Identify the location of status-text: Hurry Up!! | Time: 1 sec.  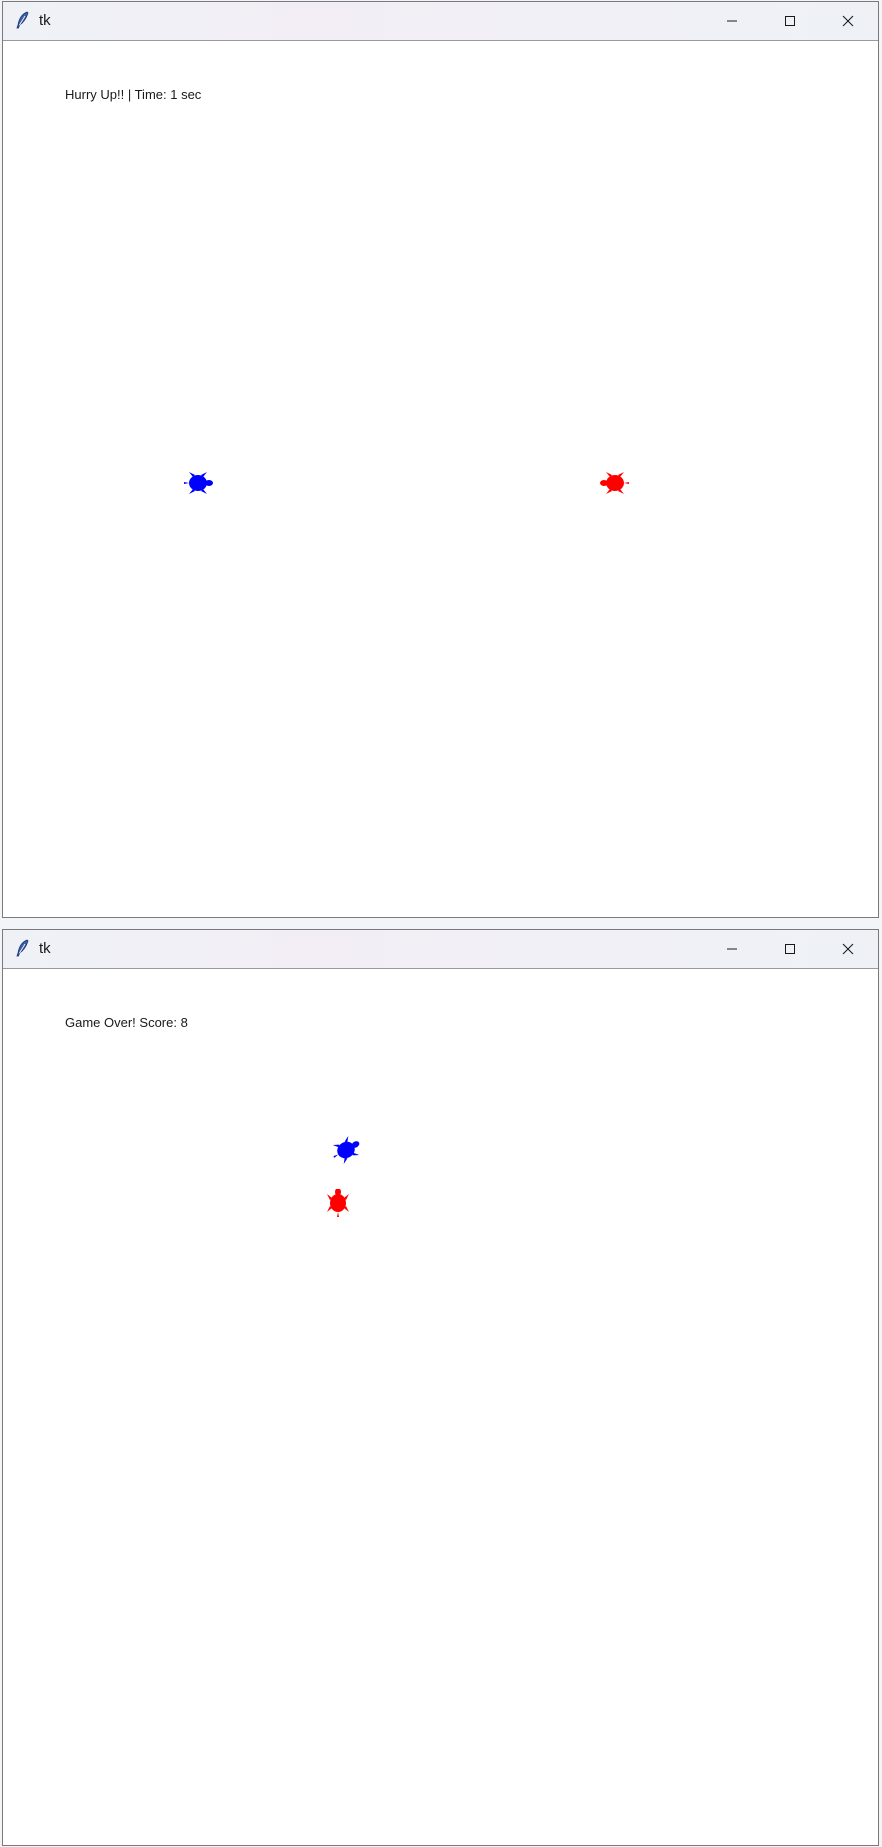
(133, 94).